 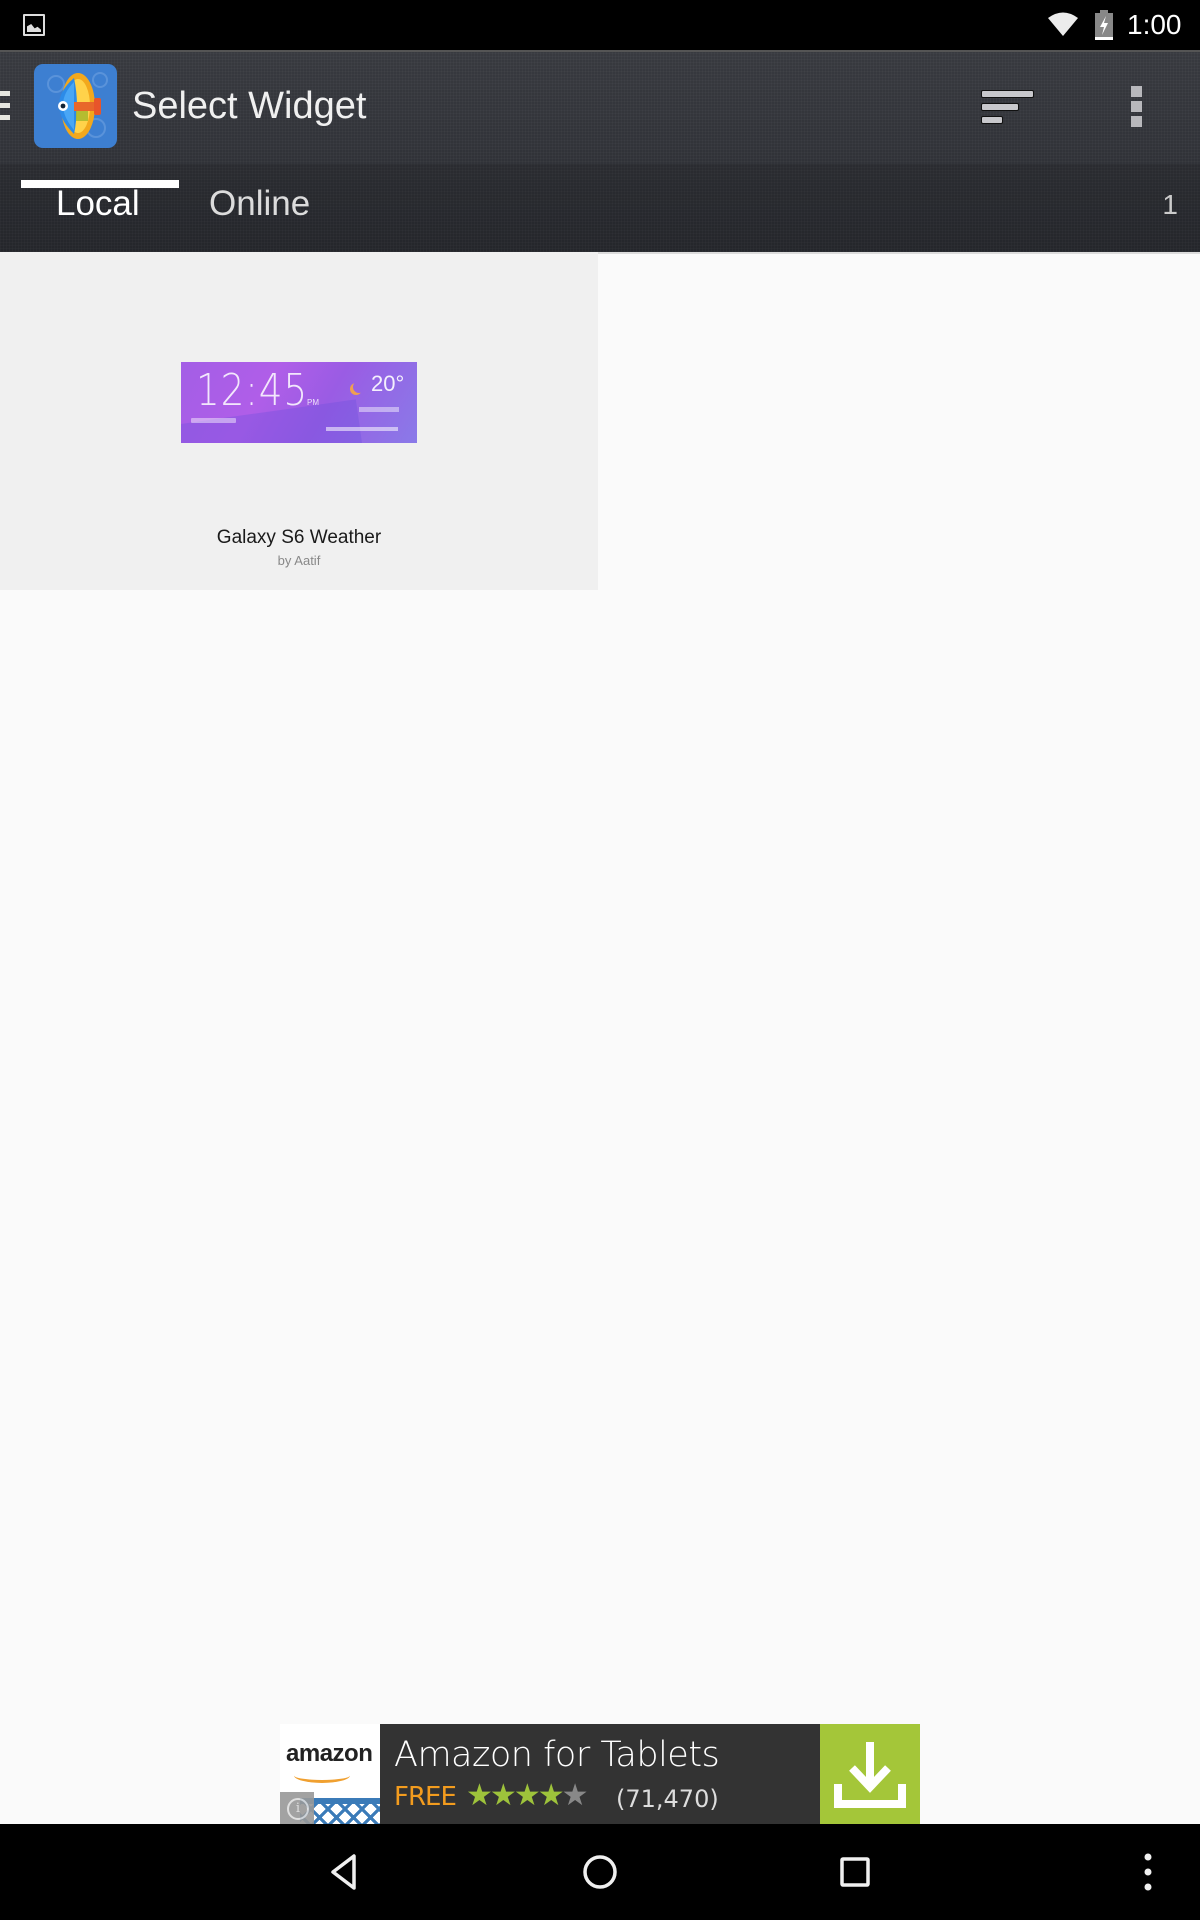 I want to click on info-icon: i, so click(x=298, y=1809).